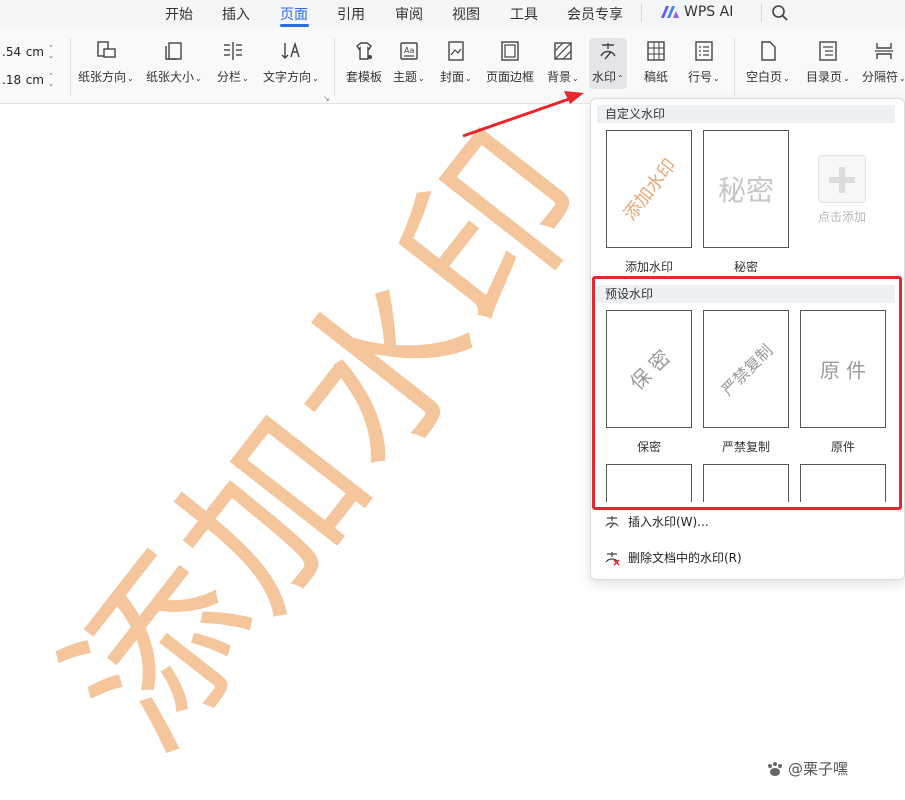 Image resolution: width=905 pixels, height=800 pixels. I want to click on line-number-label: 行号, so click(700, 77).